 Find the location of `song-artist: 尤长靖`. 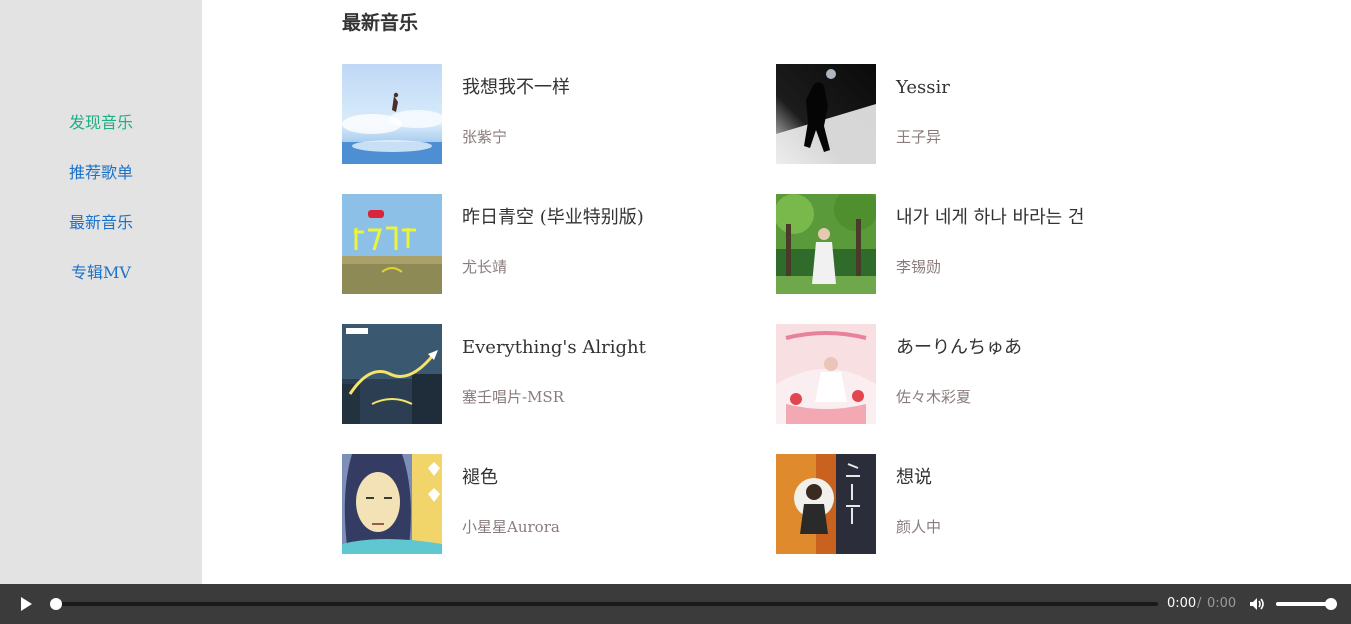

song-artist: 尤长靖 is located at coordinates (484, 267).